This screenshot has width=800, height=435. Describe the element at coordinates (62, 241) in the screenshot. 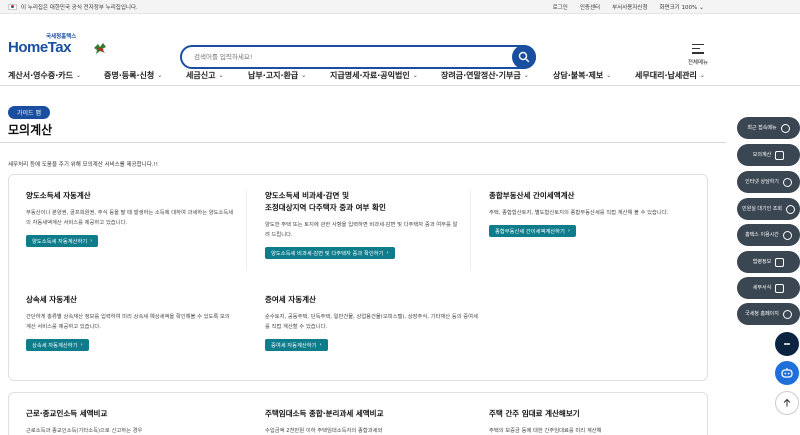

I see `capital-gains-calc-button: 양도소득세 자동계산하기 ›` at that location.